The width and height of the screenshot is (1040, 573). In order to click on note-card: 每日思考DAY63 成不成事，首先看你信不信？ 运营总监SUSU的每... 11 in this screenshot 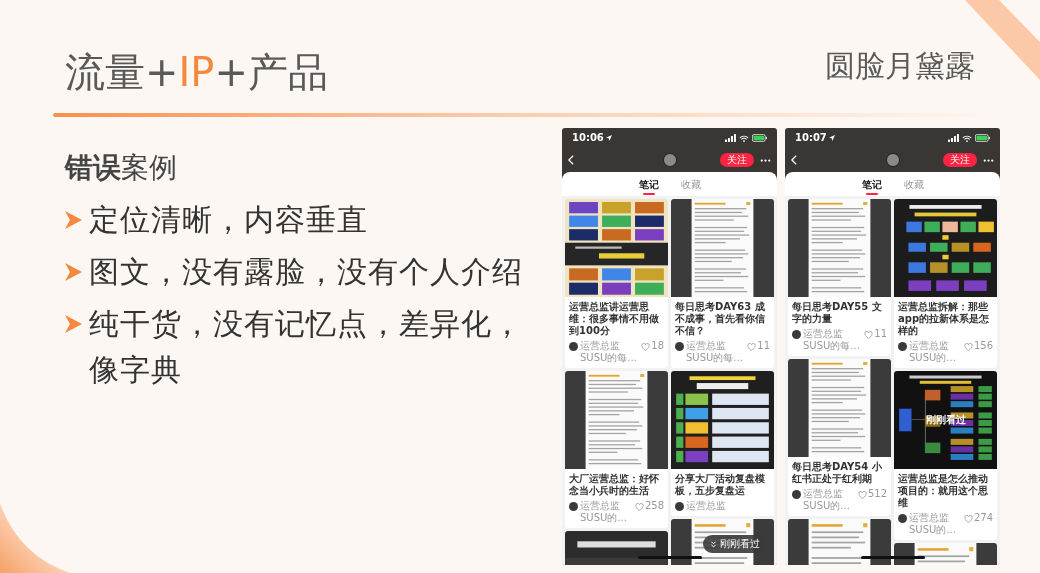, I will do `click(722, 283)`.